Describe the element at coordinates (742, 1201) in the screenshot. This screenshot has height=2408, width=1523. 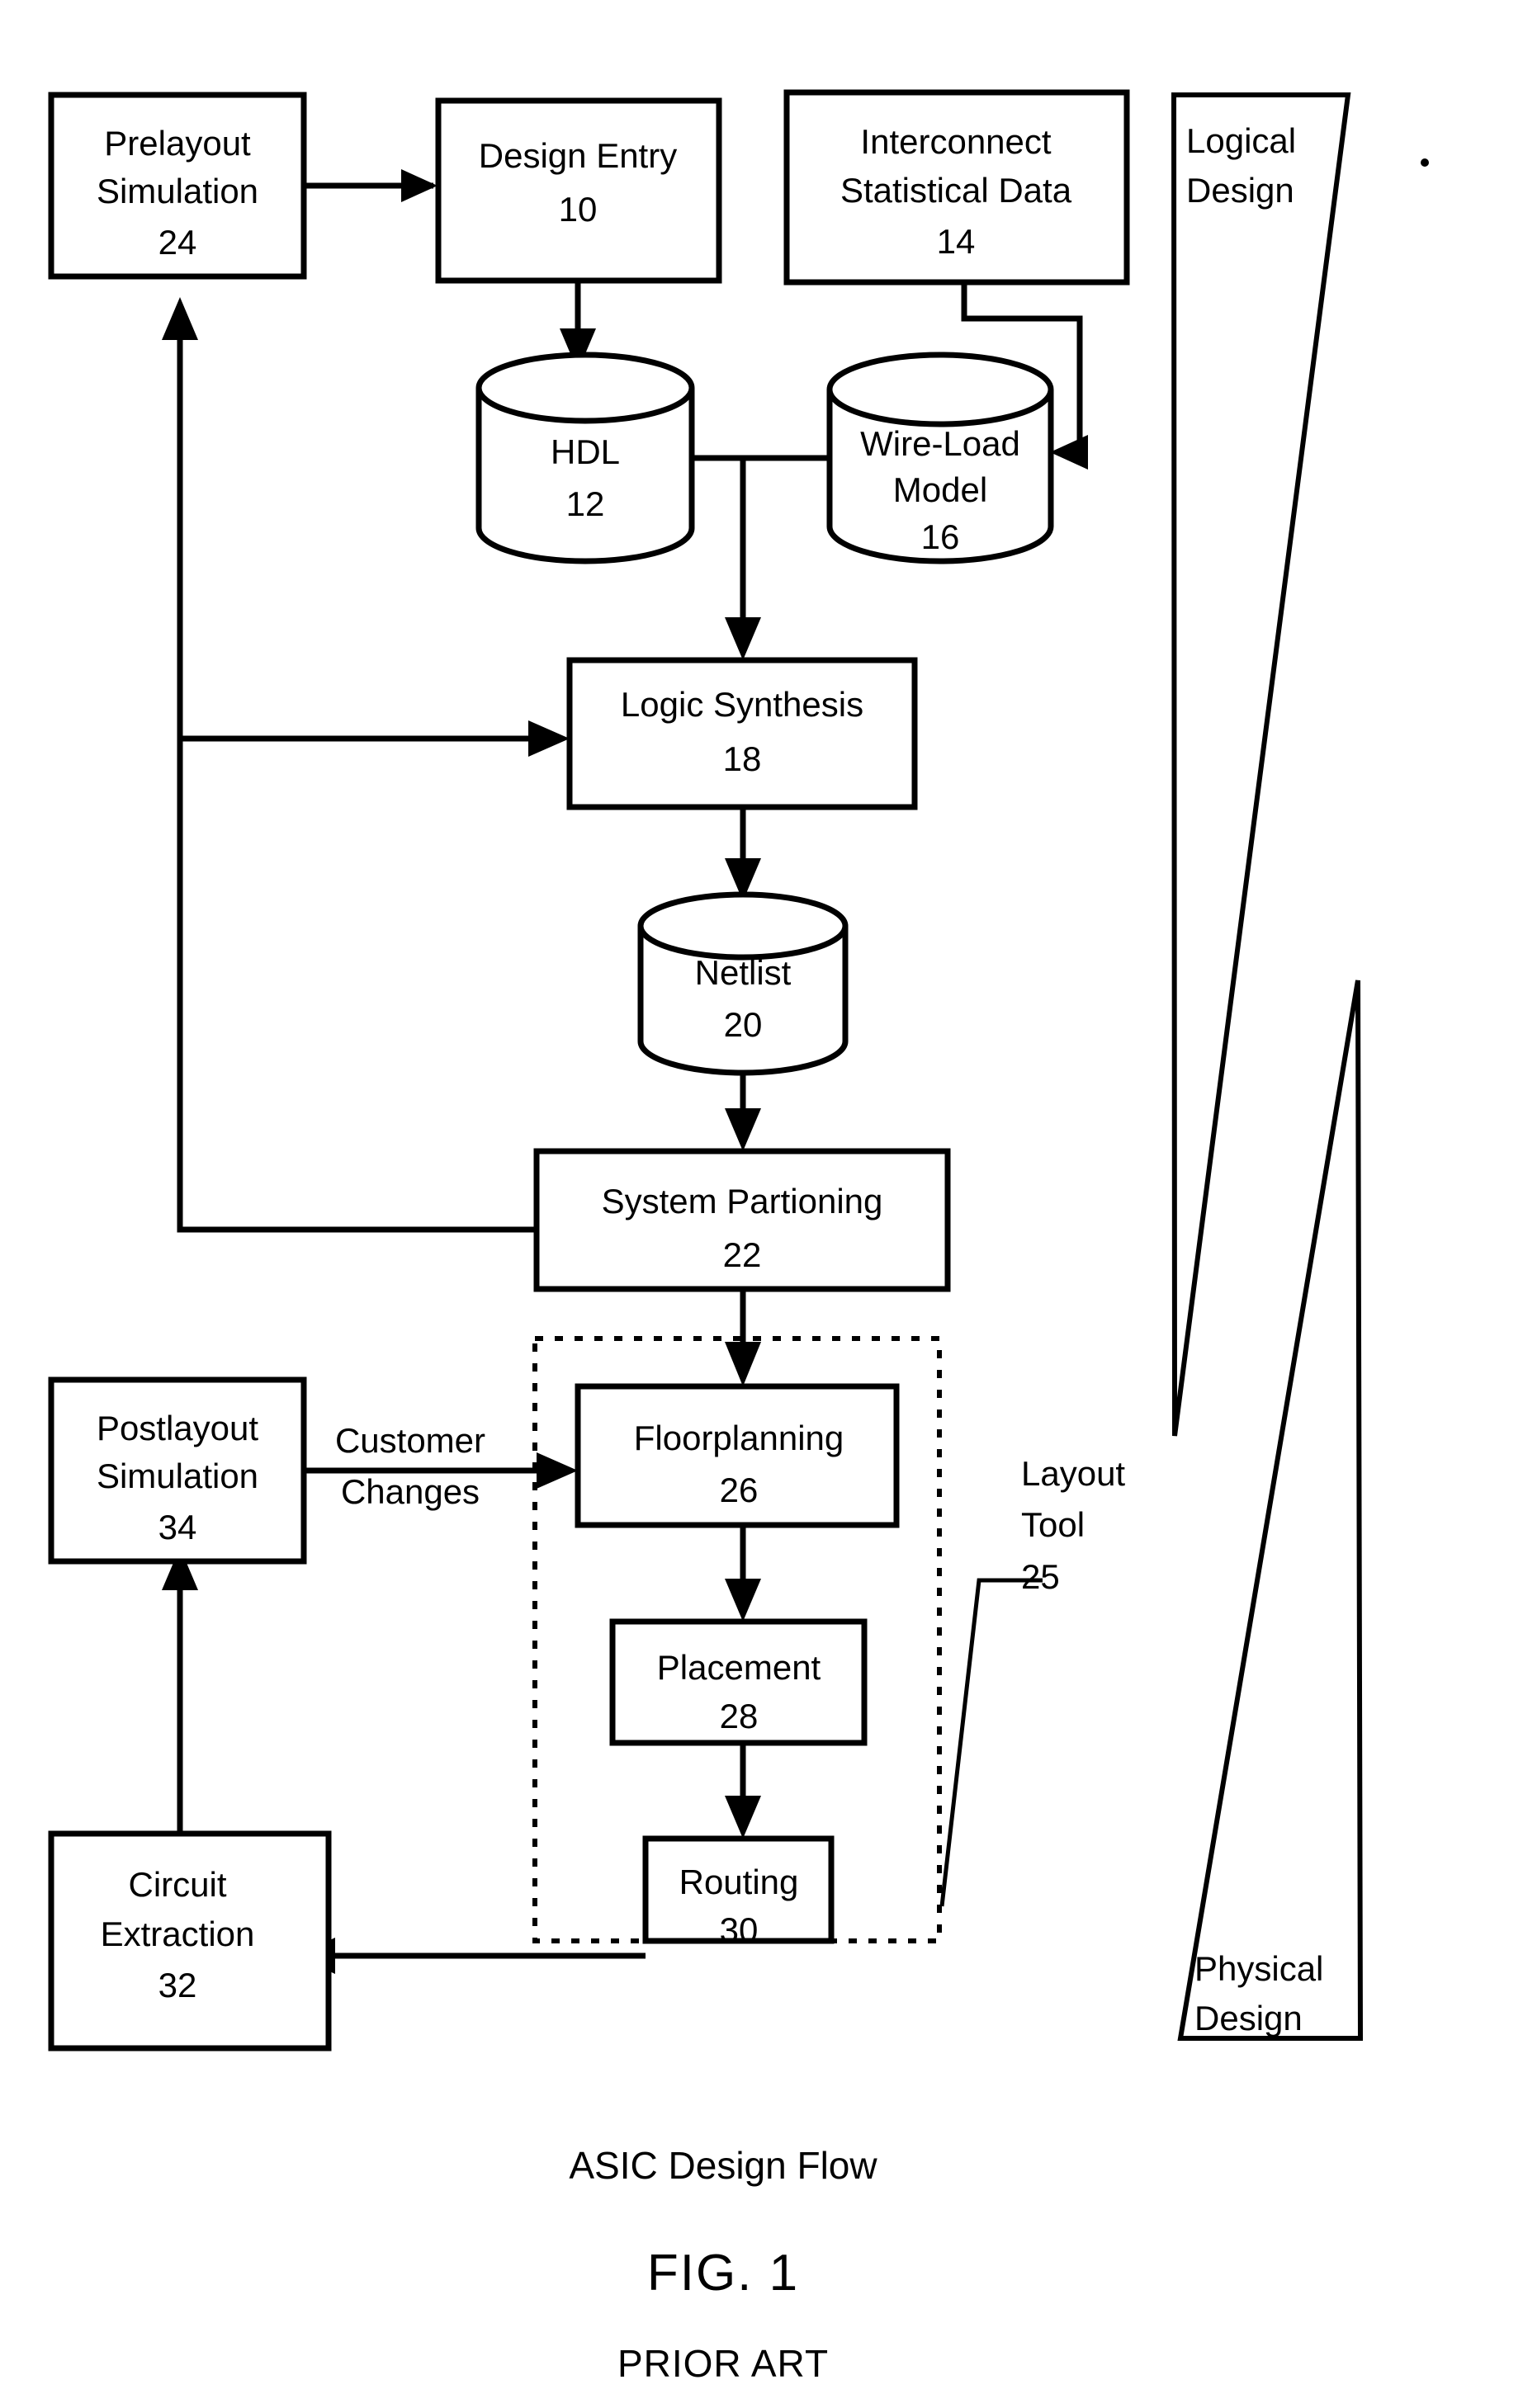
I see `label-system-partioning-line1: System Partioning` at that location.